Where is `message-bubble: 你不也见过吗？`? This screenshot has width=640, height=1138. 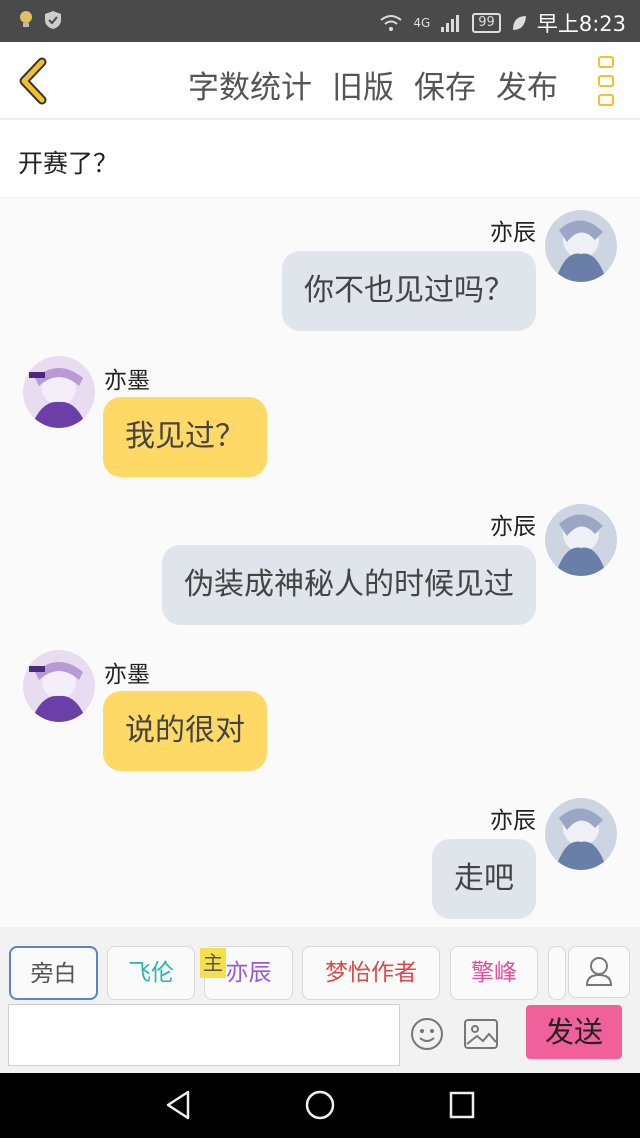
message-bubble: 你不也见过吗？ is located at coordinates (409, 291).